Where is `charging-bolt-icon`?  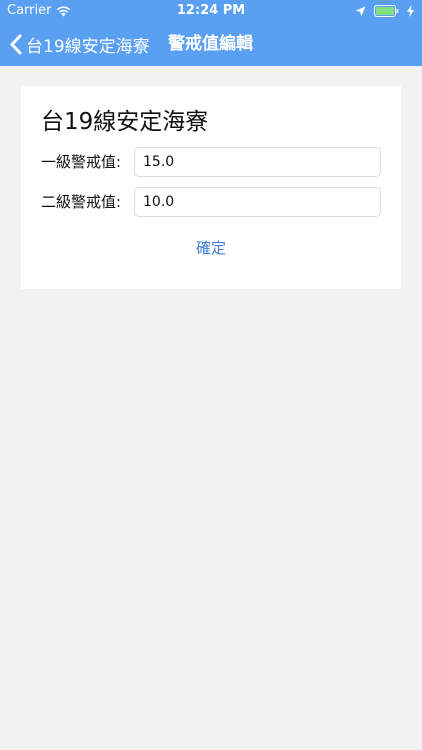
charging-bolt-icon is located at coordinates (410, 11).